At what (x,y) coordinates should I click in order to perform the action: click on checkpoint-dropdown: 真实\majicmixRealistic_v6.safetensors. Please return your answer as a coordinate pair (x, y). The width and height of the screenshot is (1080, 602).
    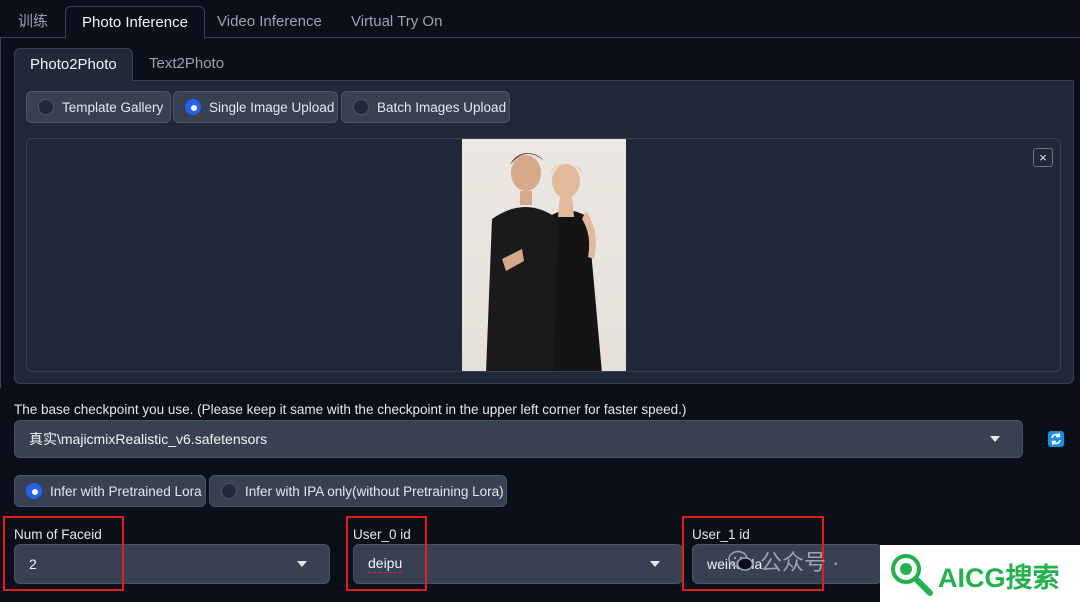
    Looking at the image, I should click on (518, 439).